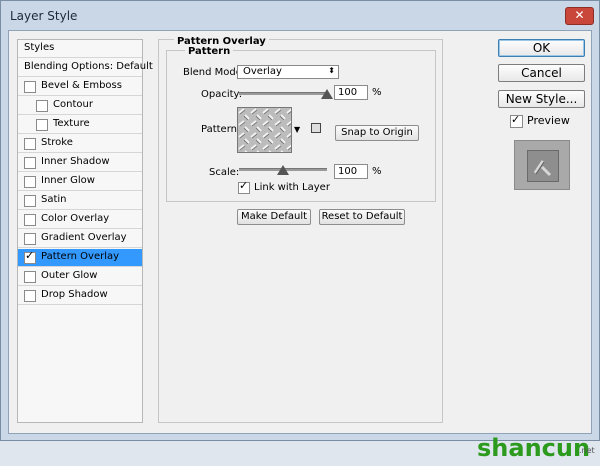 The height and width of the screenshot is (466, 600). What do you see at coordinates (541, 73) in the screenshot?
I see `cancel-button: Cancel` at bounding box center [541, 73].